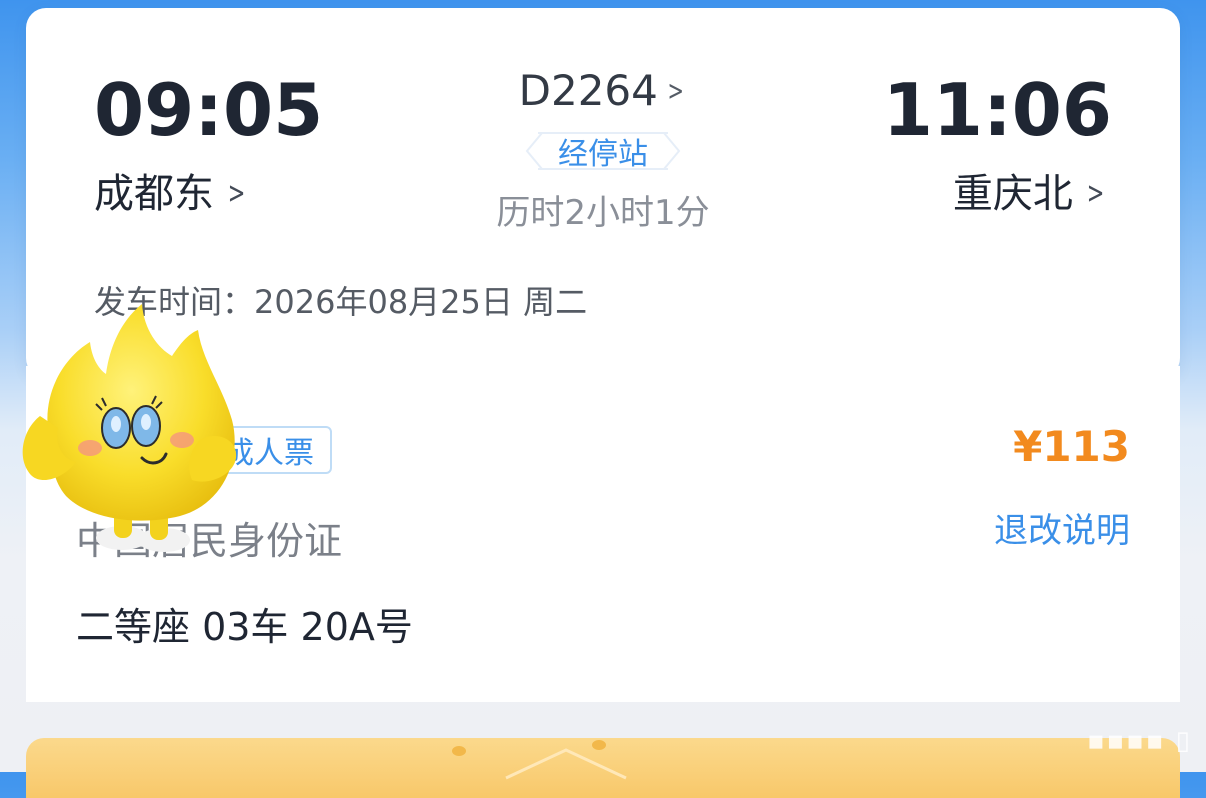 This screenshot has height=798, width=1206. What do you see at coordinates (566, 764) in the screenshot?
I see `promo-chevron-decoration` at bounding box center [566, 764].